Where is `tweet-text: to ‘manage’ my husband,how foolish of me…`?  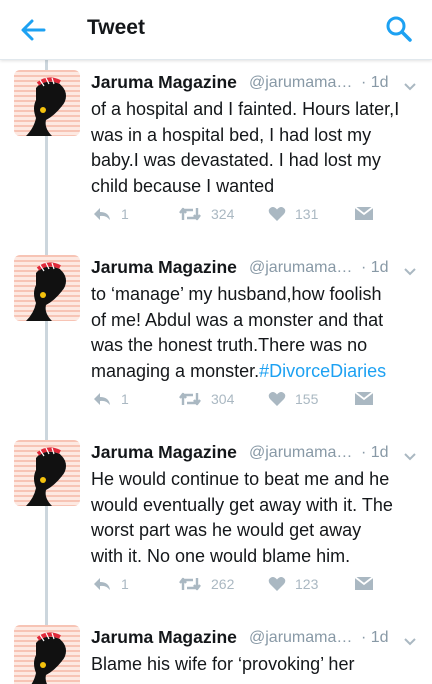
tweet-text: to ‘manage’ my husband,how foolish of me… is located at coordinates (258, 333).